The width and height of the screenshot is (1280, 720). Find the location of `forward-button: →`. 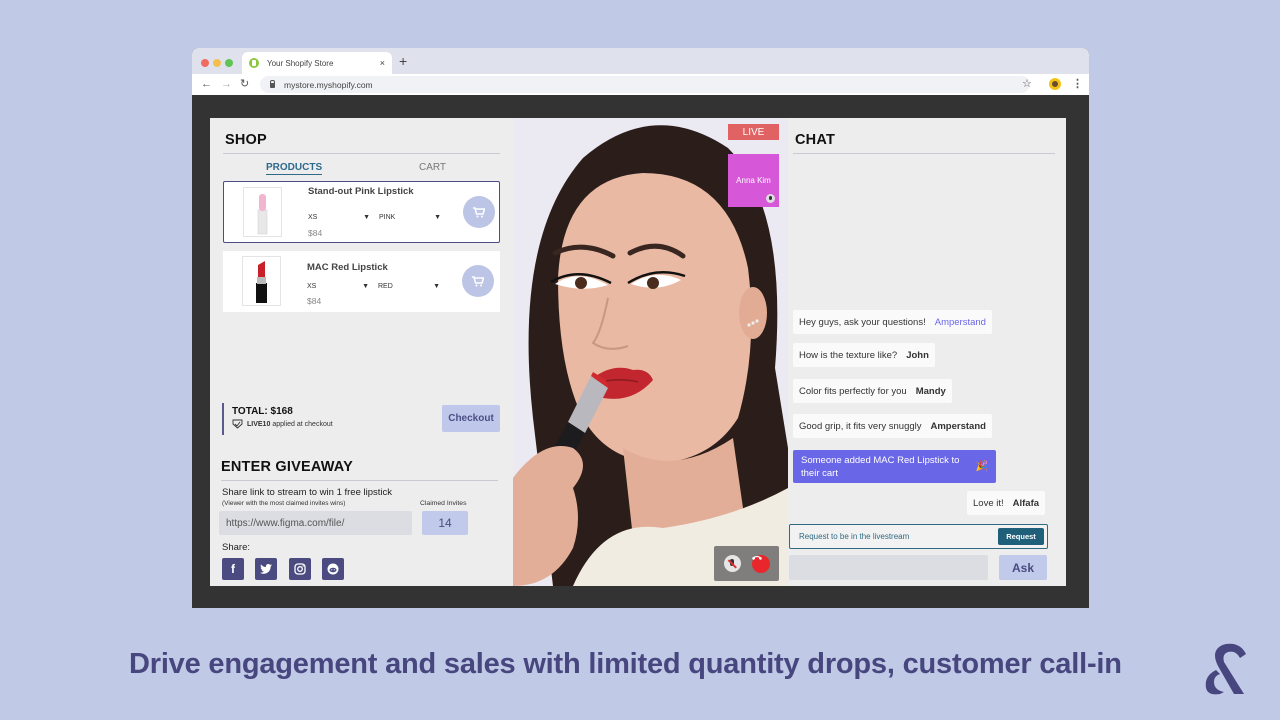

forward-button: → is located at coordinates (226, 84).